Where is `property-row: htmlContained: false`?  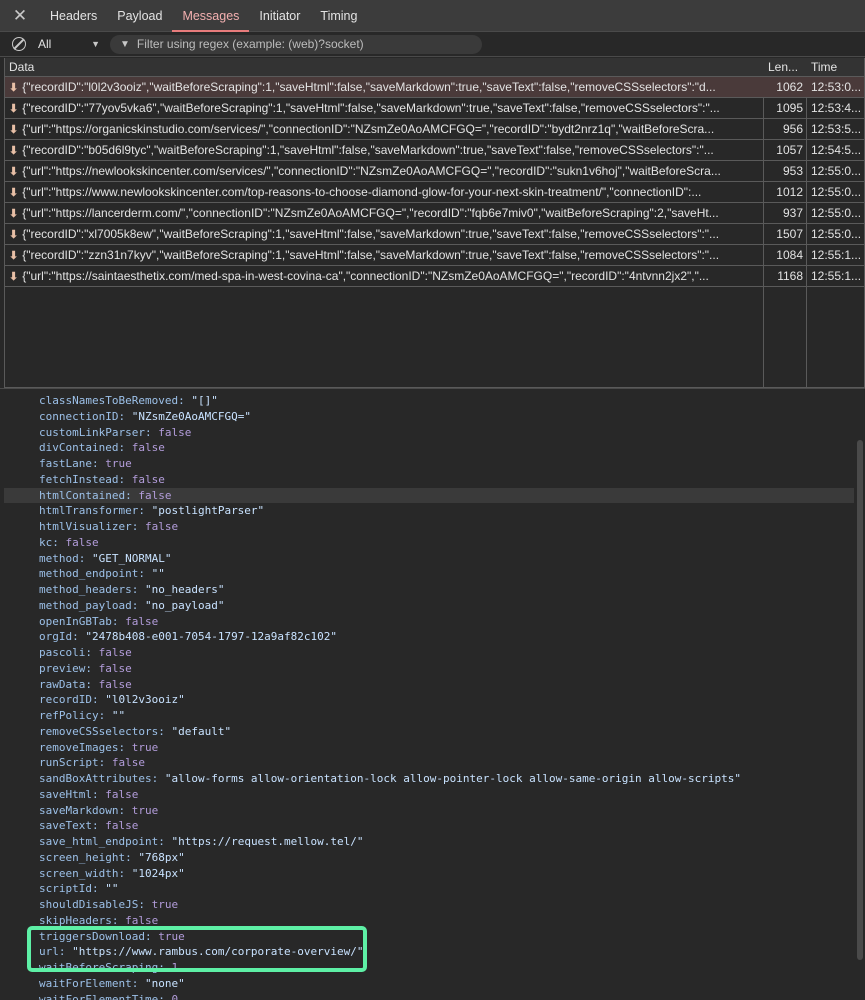 property-row: htmlContained: false is located at coordinates (429, 495).